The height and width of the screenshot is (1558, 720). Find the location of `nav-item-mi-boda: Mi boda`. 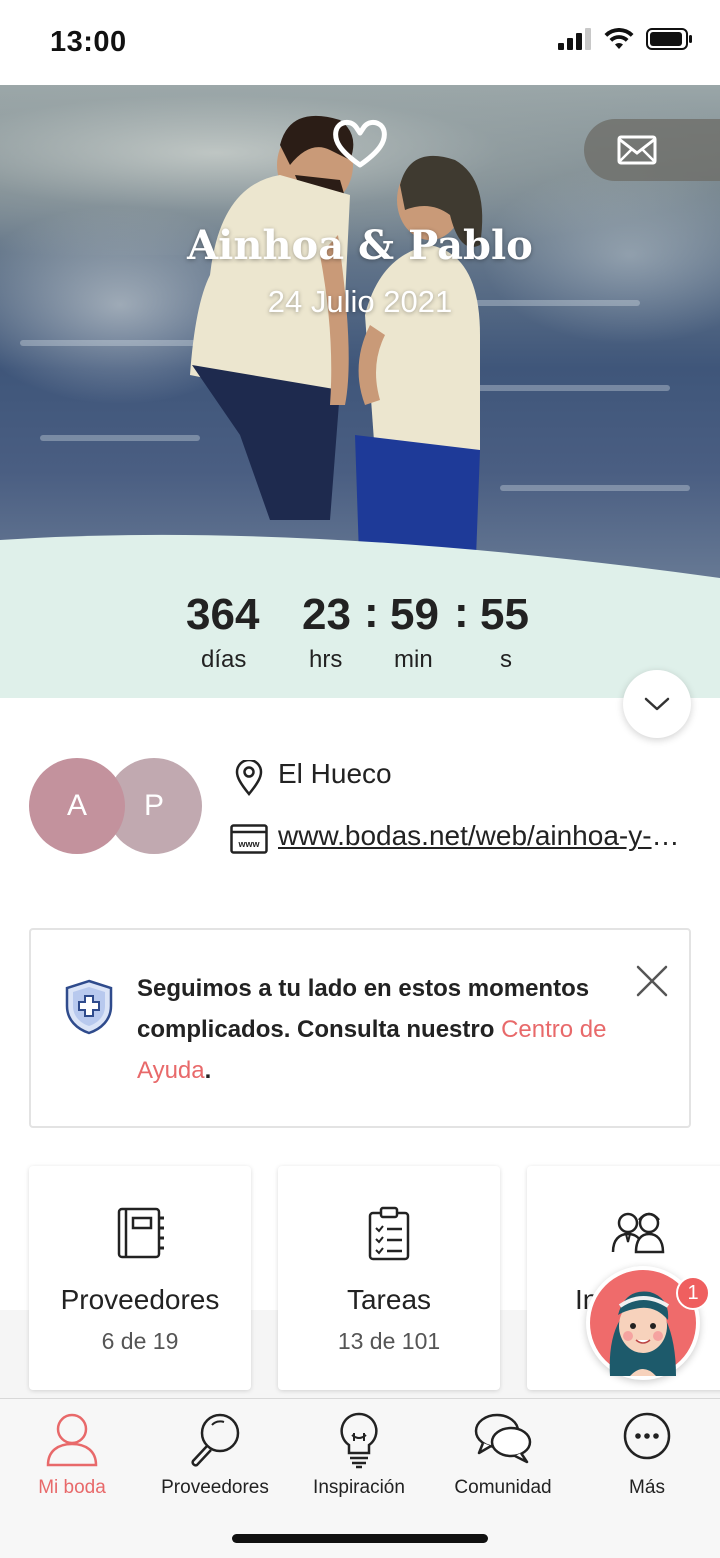

nav-item-mi-boda: Mi boda is located at coordinates (72, 1455).